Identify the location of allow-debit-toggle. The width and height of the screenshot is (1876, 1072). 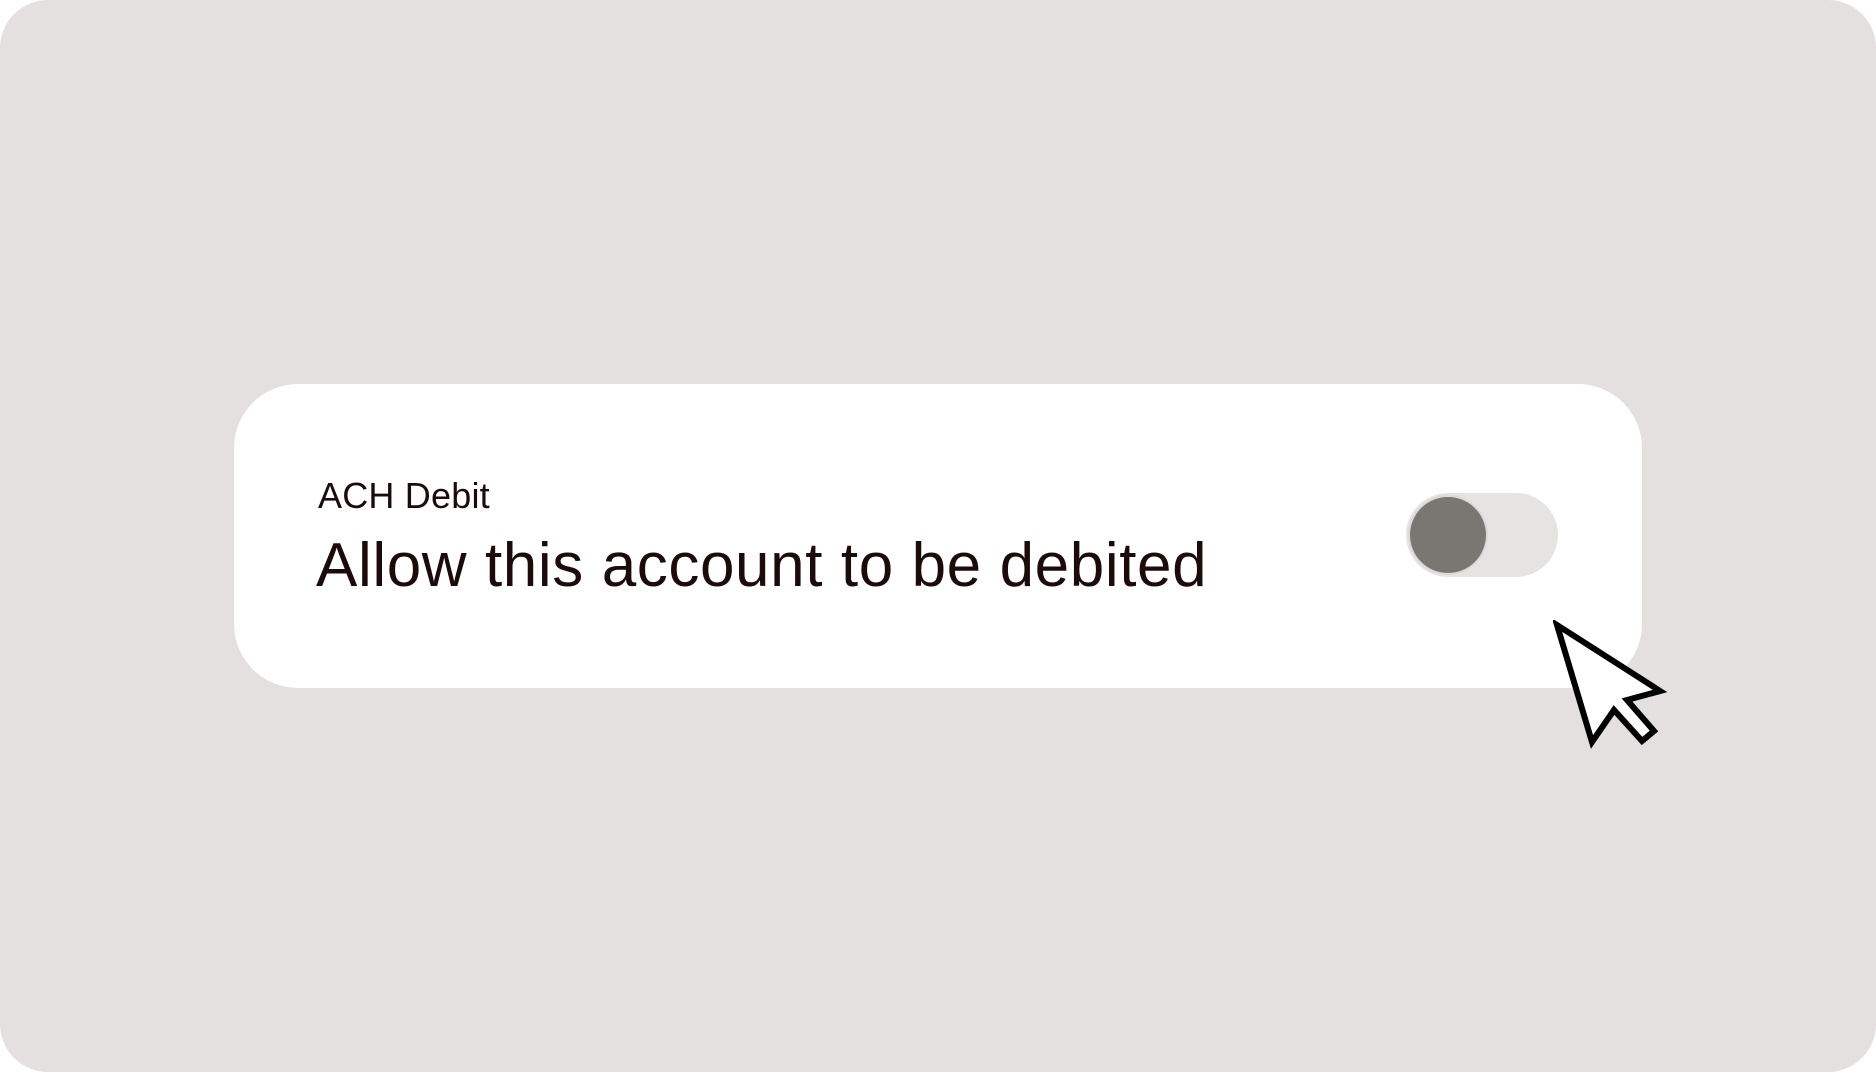
(1482, 535).